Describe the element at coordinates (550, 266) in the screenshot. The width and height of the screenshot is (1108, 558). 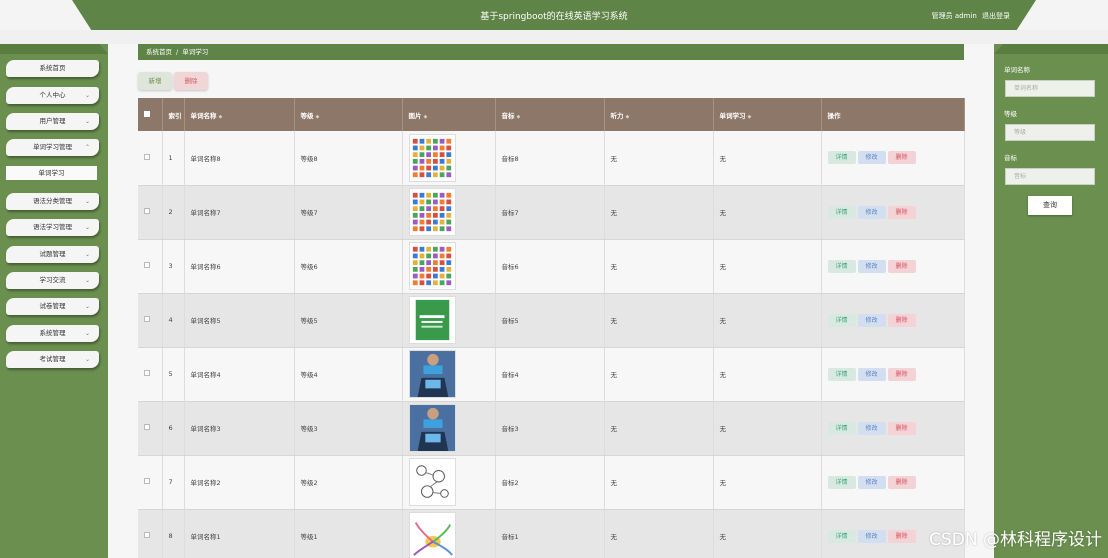
I see `cell-phonetic: 音标6` at that location.